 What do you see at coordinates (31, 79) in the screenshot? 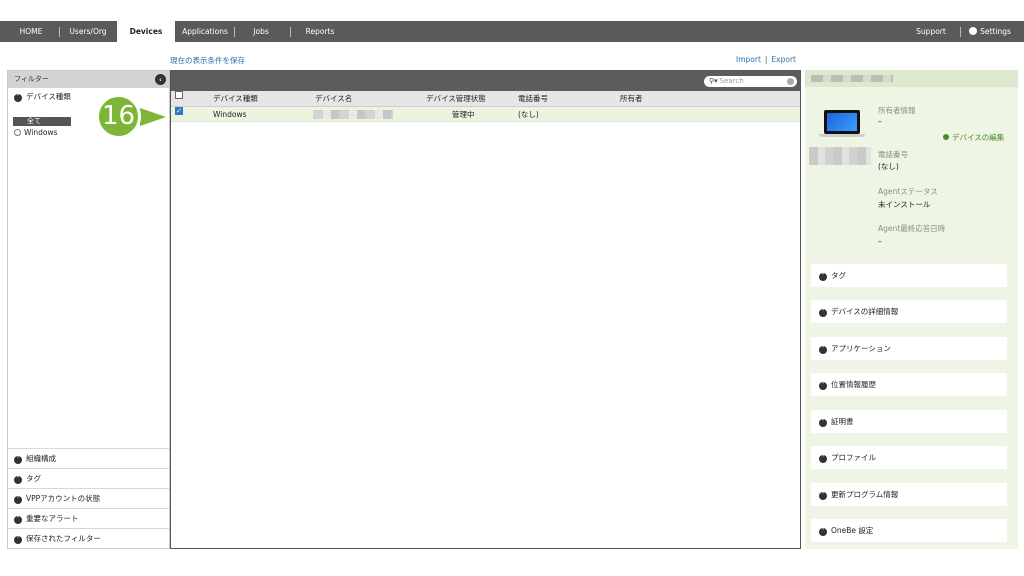
I see `filter-title: フィルター` at bounding box center [31, 79].